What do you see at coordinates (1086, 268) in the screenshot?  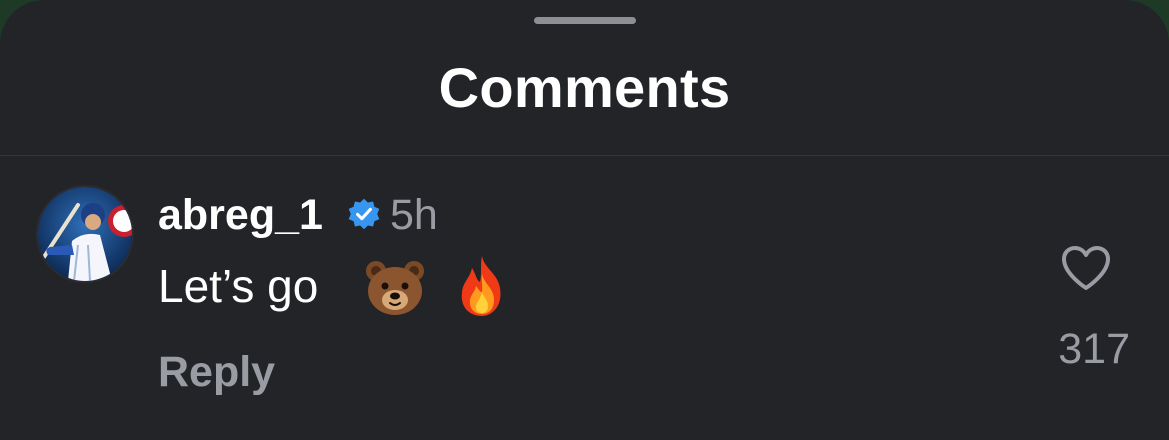 I see `heart-outline-icon` at bounding box center [1086, 268].